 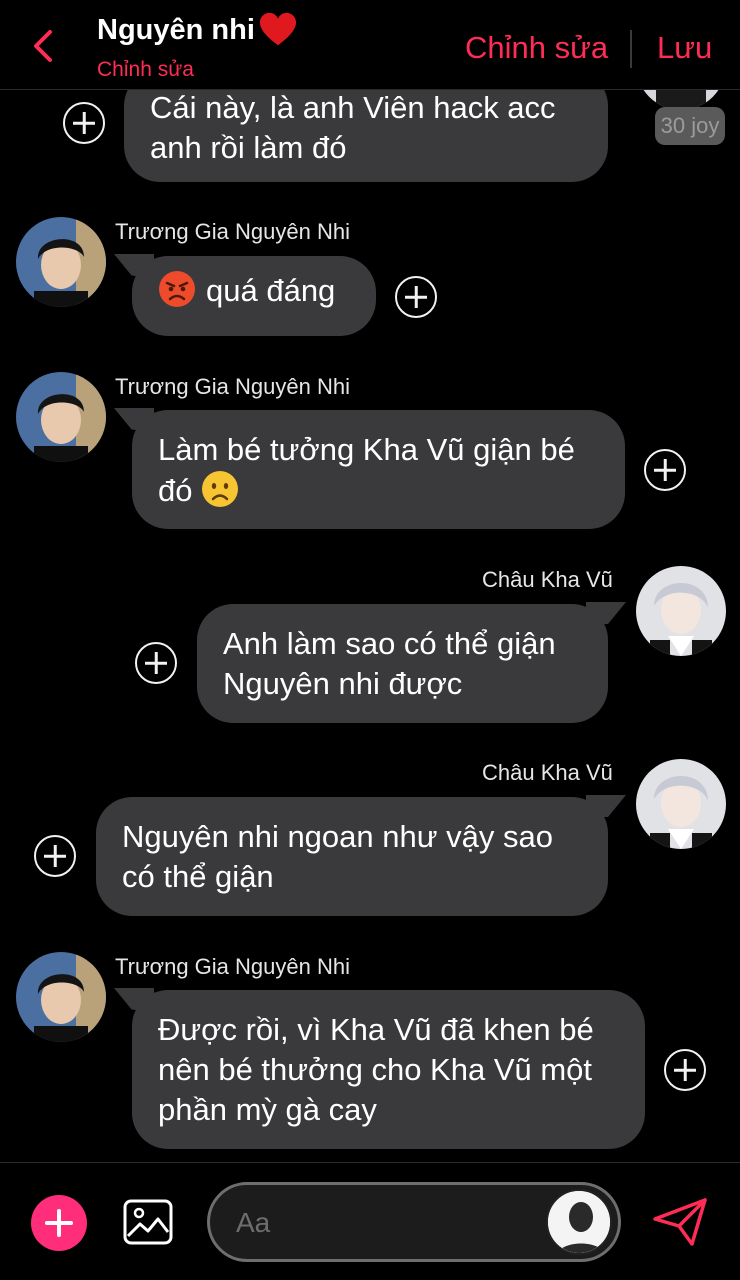 I want to click on message-bubble: Nguyên nhi ngoan như vậy sao có thể giận, so click(x=352, y=856).